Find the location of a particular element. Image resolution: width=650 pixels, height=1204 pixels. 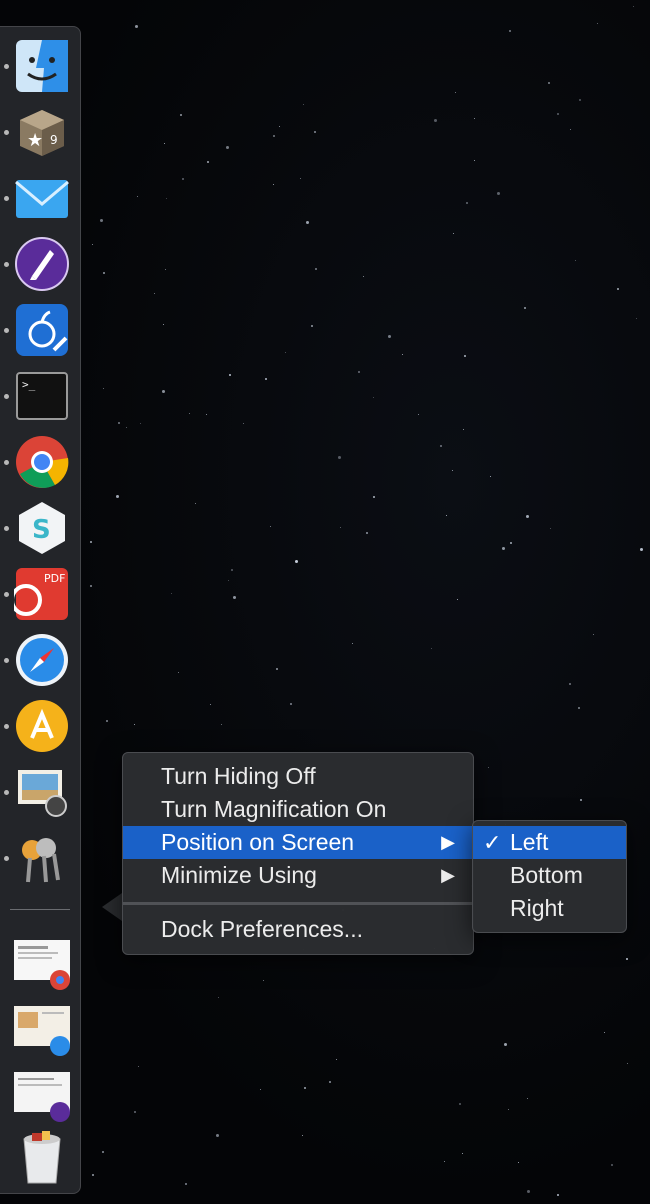

menu-item-minimize-using: Minimize Using ▶ is located at coordinates (298, 875).